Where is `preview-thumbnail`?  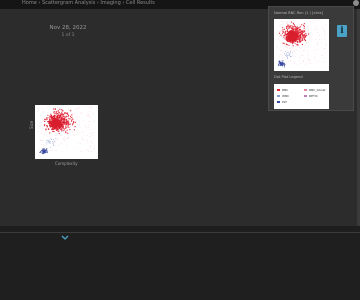 preview-thumbnail is located at coordinates (301, 45).